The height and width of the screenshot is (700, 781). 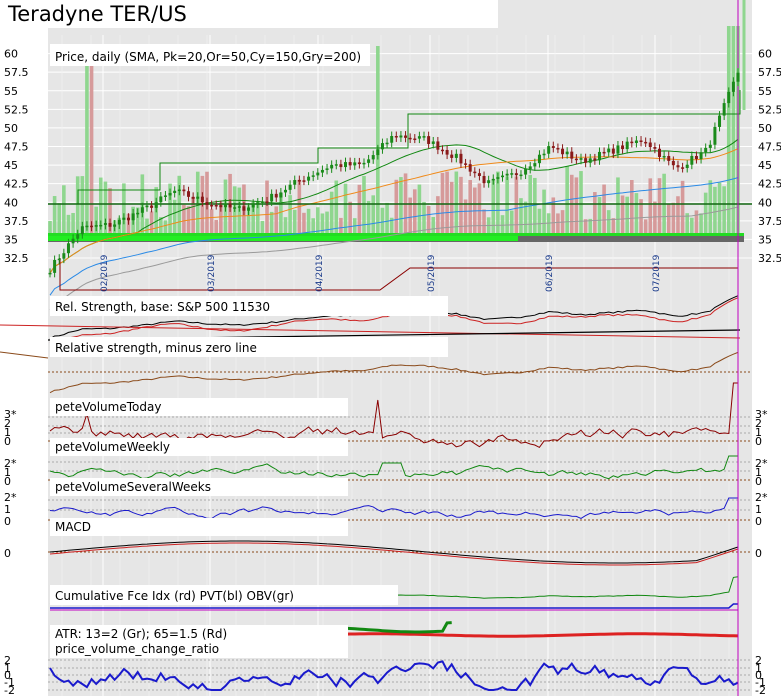 What do you see at coordinates (769, 72) in the screenshot?
I see `price-tick-right: 57.5` at bounding box center [769, 72].